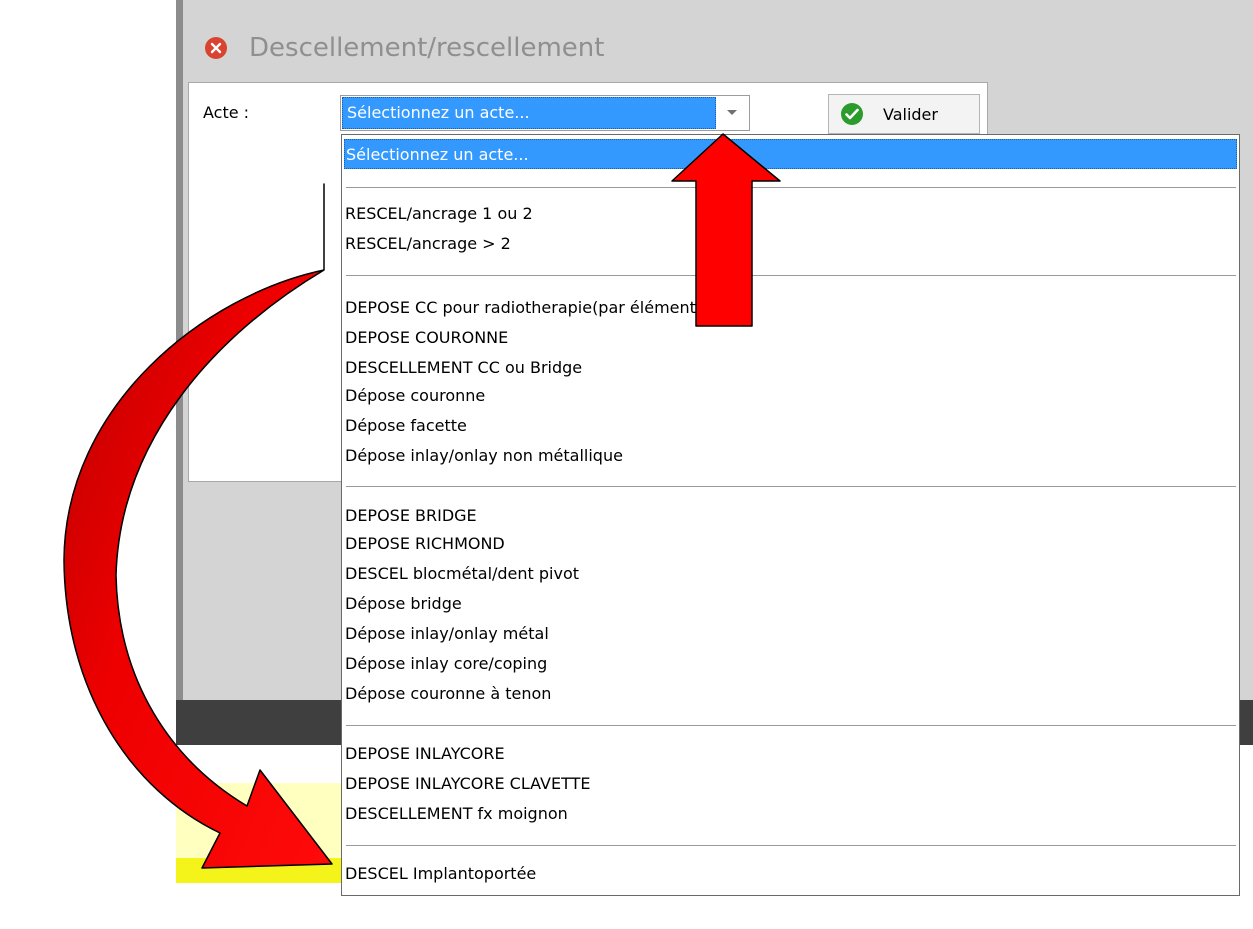 Image resolution: width=1253 pixels, height=929 pixels. What do you see at coordinates (790, 426) in the screenshot?
I see `dropdown-item: Dépose facette` at bounding box center [790, 426].